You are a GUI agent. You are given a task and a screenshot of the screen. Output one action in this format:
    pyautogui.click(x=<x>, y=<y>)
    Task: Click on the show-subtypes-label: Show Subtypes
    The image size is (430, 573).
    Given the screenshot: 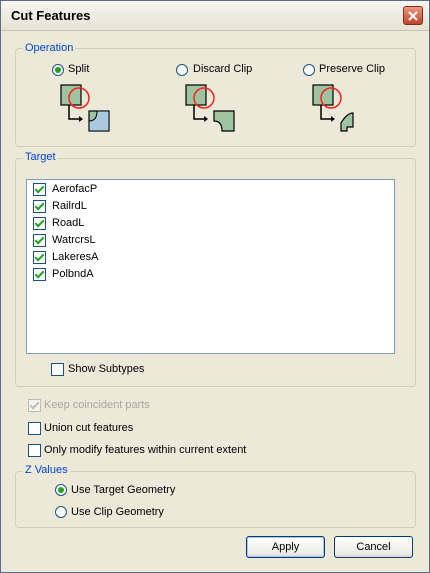 What is the action you would take?
    pyautogui.click(x=106, y=369)
    